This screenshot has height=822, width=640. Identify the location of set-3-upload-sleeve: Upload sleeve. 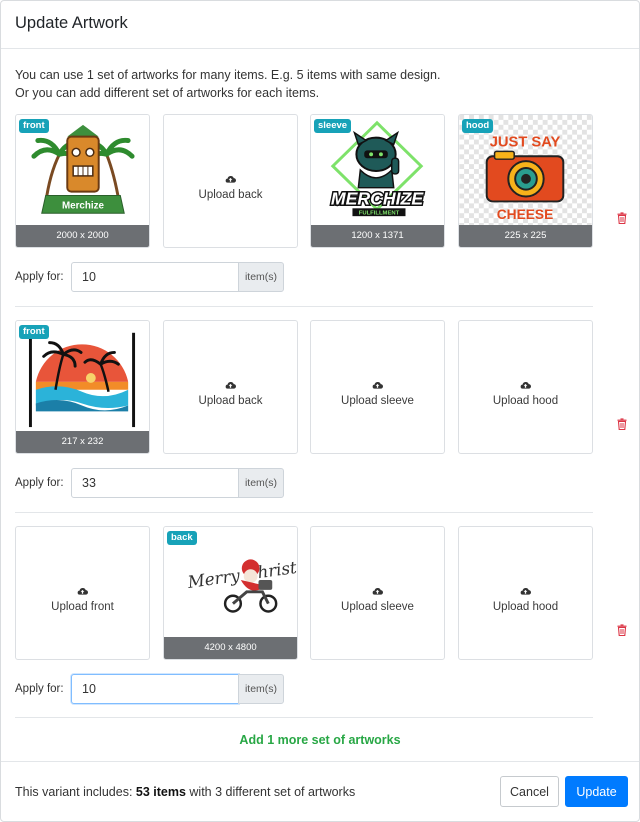
(377, 593).